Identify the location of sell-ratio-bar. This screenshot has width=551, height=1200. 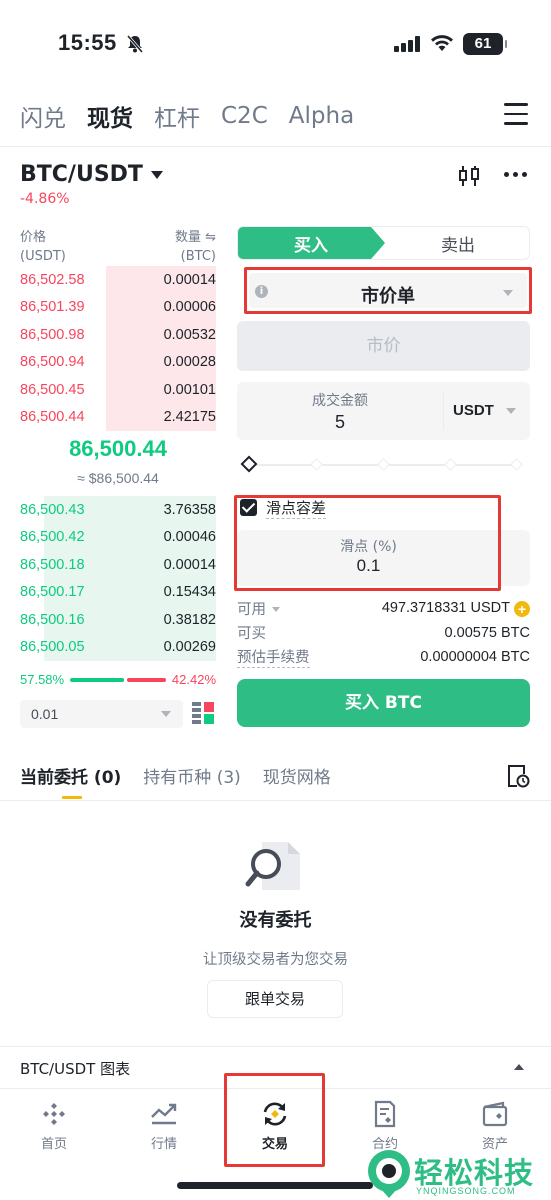
(146, 679).